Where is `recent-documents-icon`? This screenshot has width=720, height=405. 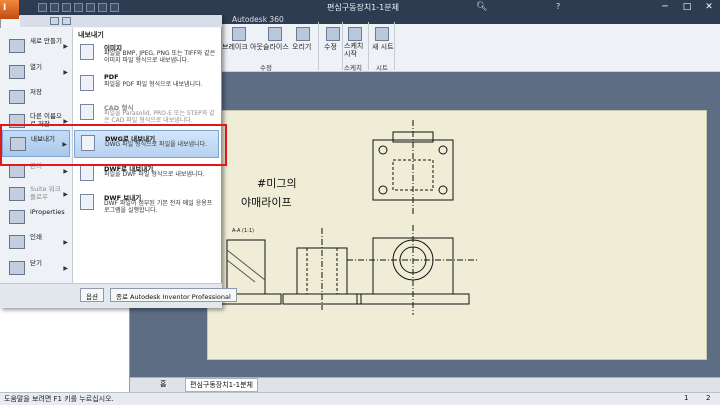
recent-documents-icon is located at coordinates (54, 21).